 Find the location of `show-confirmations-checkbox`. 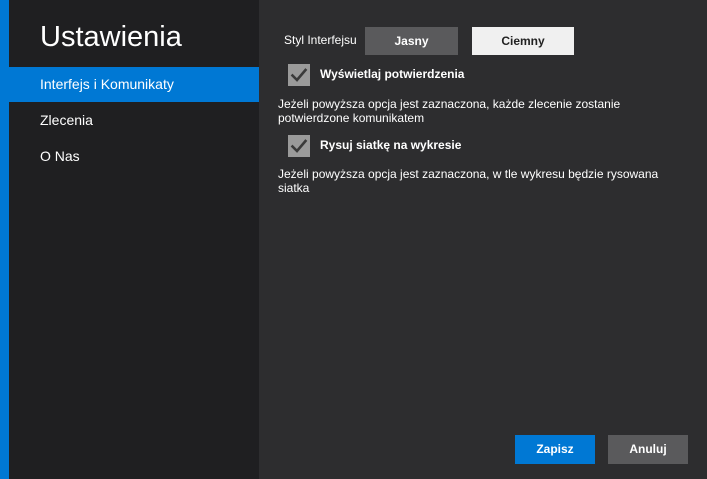

show-confirmations-checkbox is located at coordinates (299, 75).